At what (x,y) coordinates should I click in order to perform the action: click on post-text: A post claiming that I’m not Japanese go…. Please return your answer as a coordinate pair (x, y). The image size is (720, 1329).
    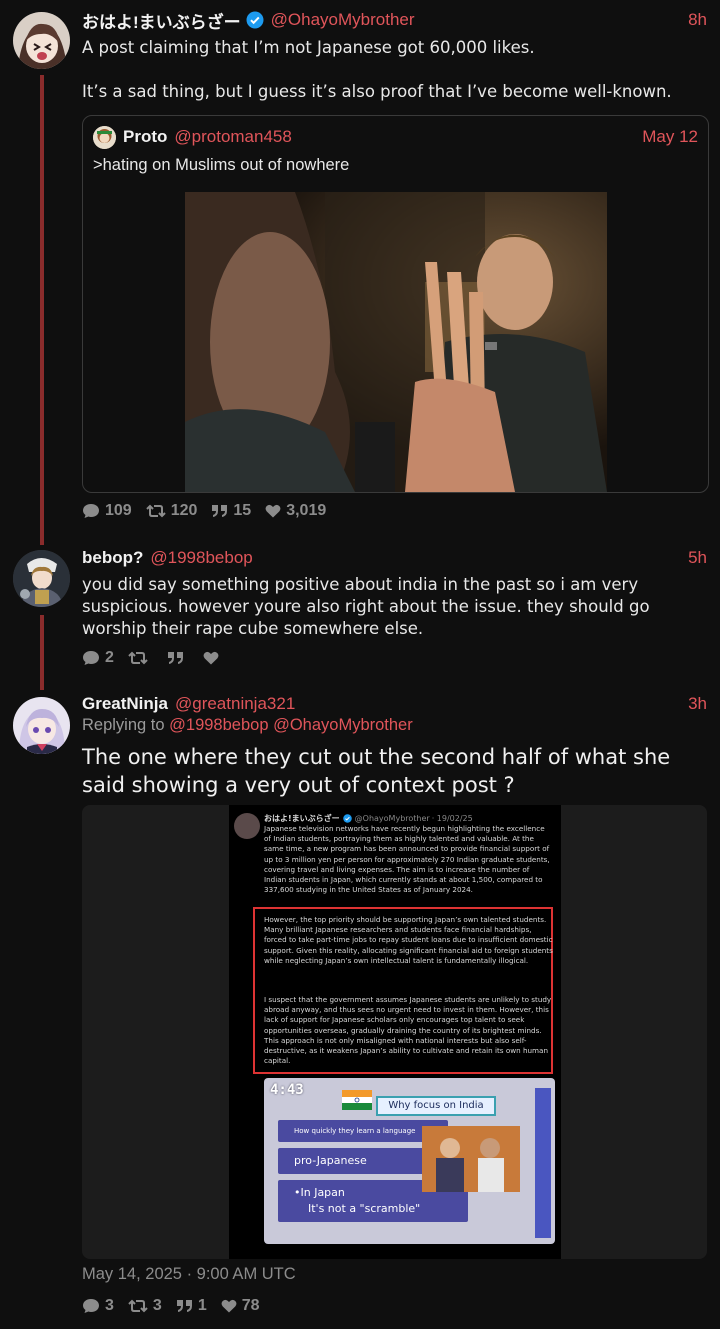
    Looking at the image, I should click on (394, 70).